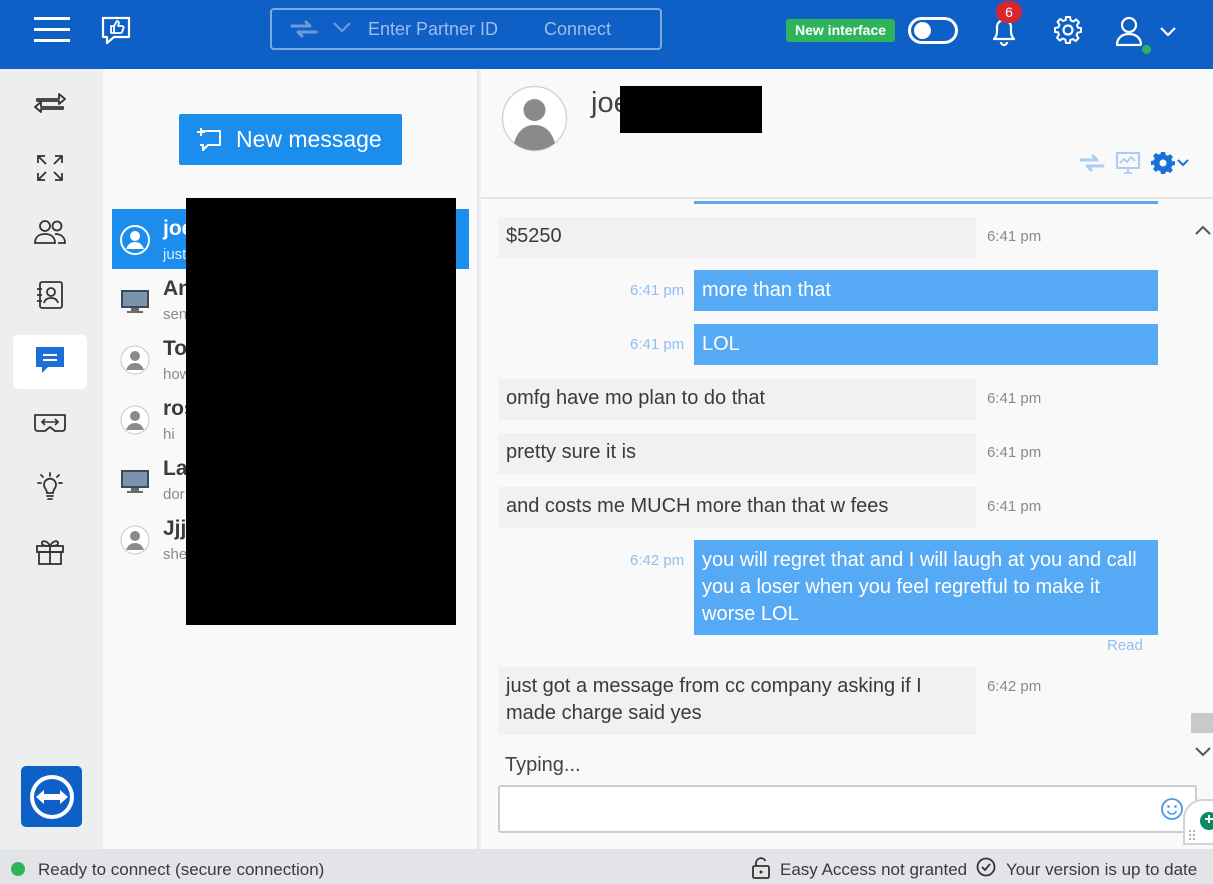 The image size is (1213, 884). I want to click on conversation-preview: she, so click(175, 554).